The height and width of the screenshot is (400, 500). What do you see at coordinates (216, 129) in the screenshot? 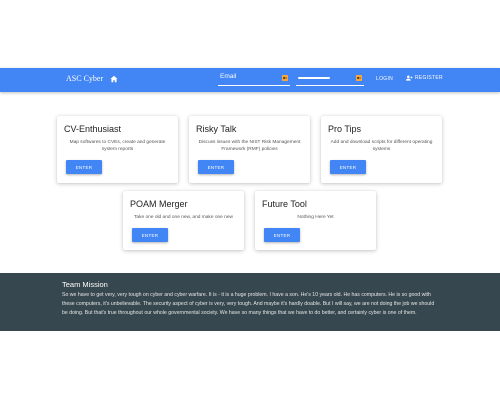
I see `card-title: Risky Talk` at bounding box center [216, 129].